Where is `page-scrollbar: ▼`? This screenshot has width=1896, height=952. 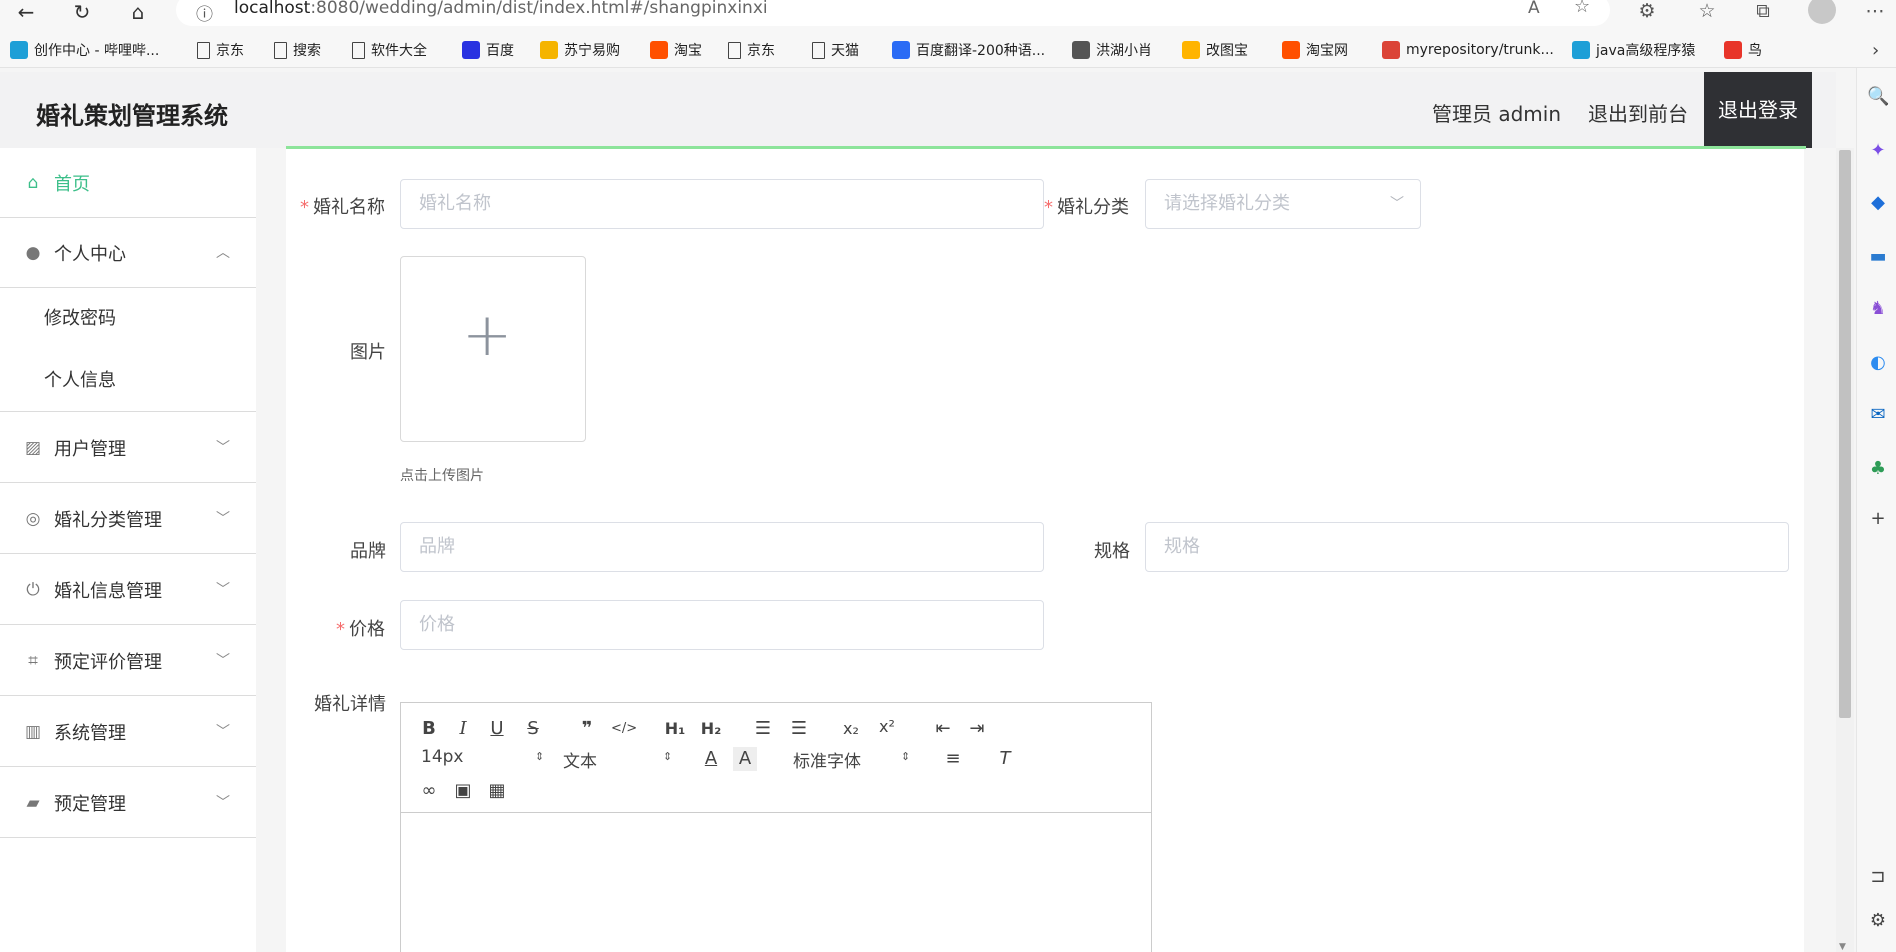
page-scrollbar: ▼ is located at coordinates (1845, 550).